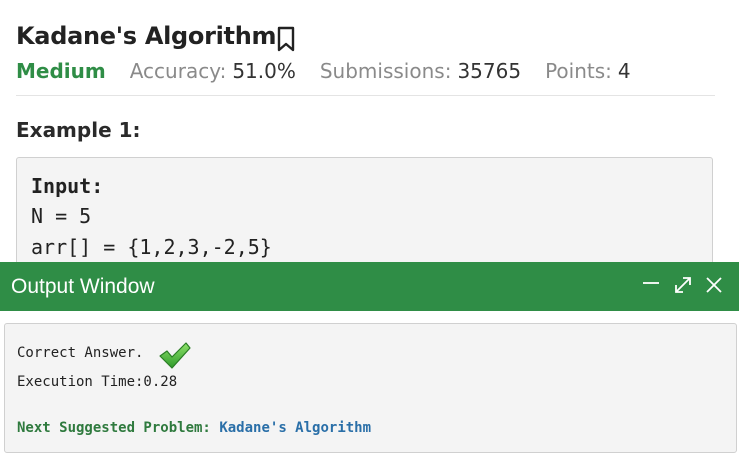 This screenshot has width=739, height=453. Describe the element at coordinates (651, 285) in the screenshot. I see `minimize-icon` at that location.